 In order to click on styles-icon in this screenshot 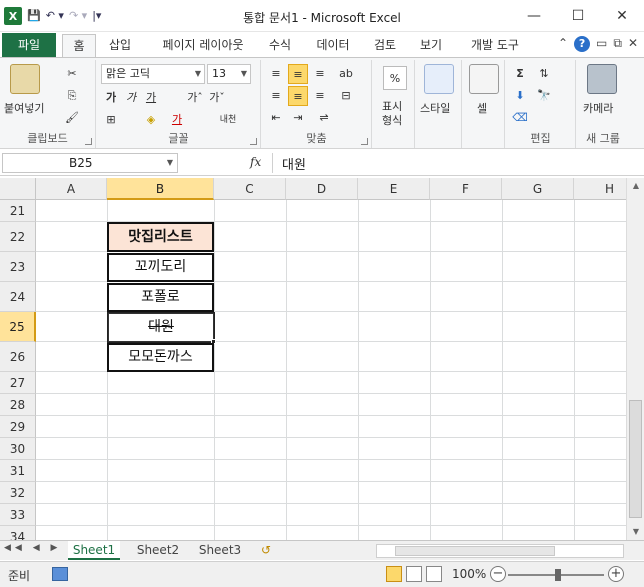, I will do `click(439, 79)`.